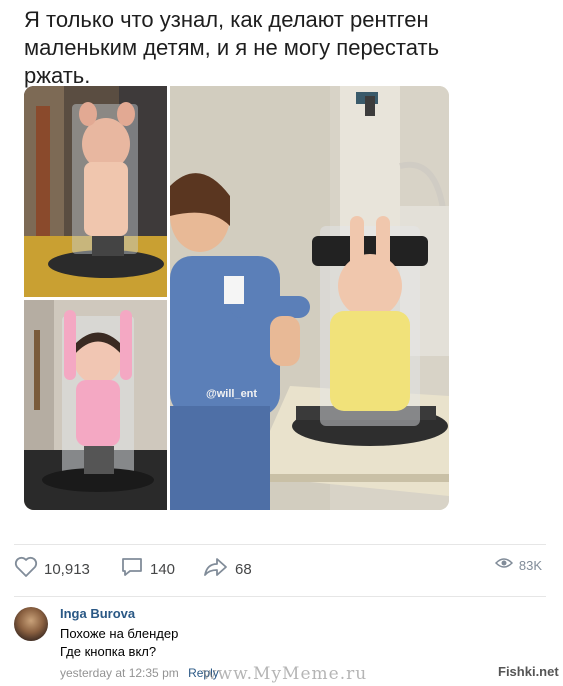 This screenshot has height=686, width=563. I want to click on comment-count: 140, so click(163, 569).